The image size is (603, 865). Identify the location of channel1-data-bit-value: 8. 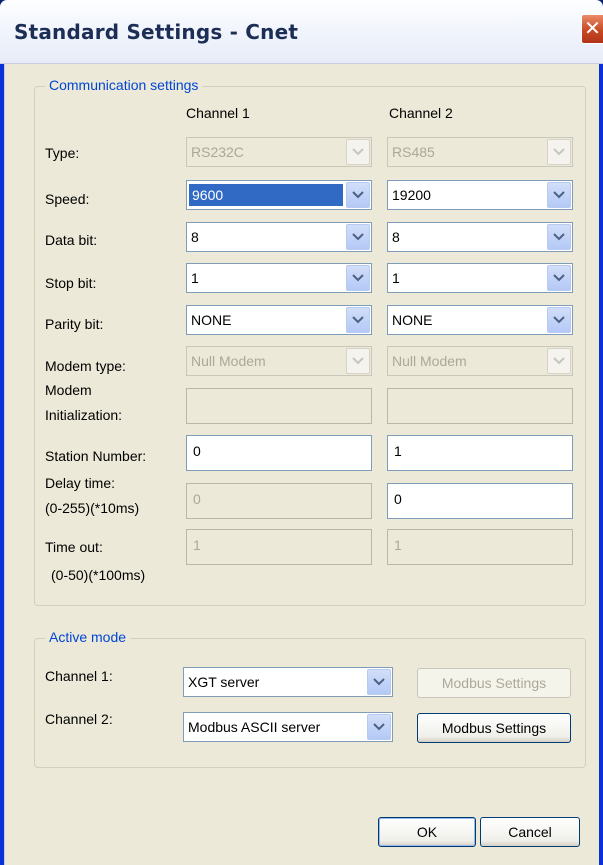
(195, 237).